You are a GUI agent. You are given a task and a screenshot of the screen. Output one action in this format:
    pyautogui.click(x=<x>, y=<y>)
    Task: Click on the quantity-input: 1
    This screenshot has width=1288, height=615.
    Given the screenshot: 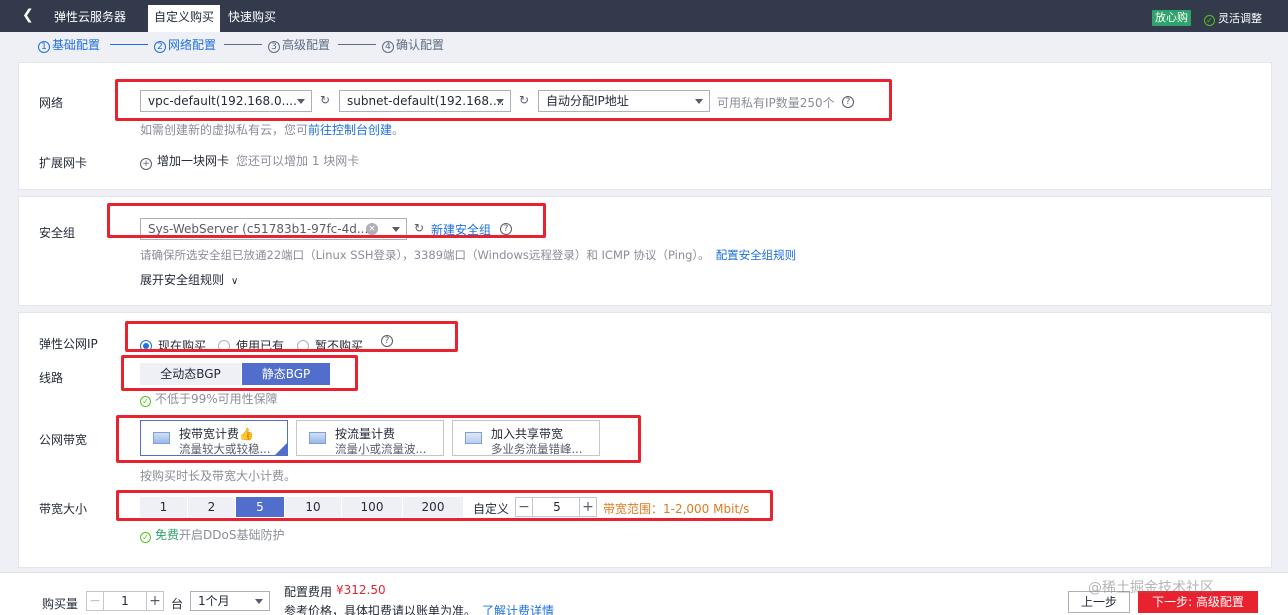 What is the action you would take?
    pyautogui.click(x=125, y=601)
    